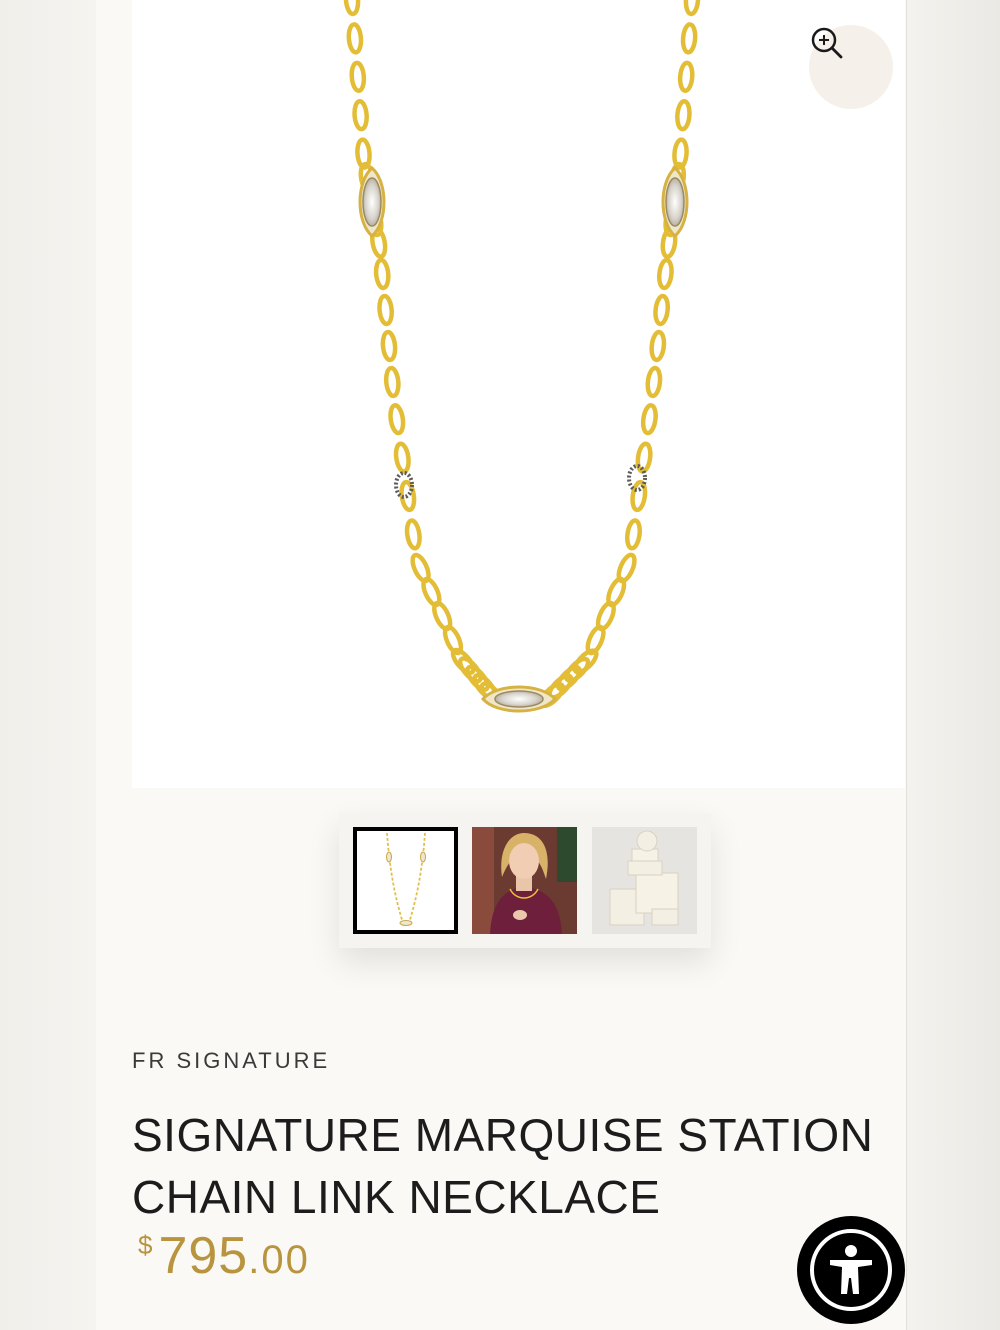  I want to click on product-title-line-2: CHAIN LINK NECKLACE, so click(396, 1197).